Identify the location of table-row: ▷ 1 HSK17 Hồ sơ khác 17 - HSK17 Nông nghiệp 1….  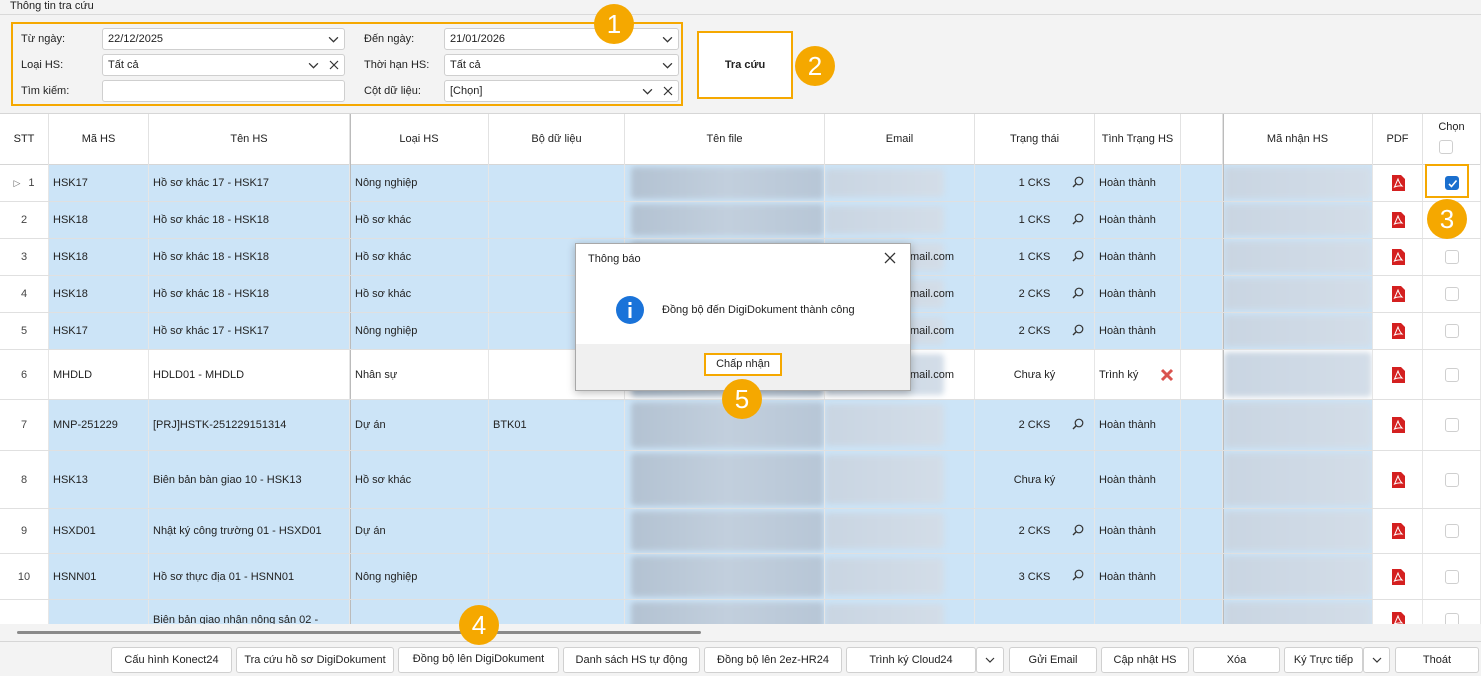
(740, 183).